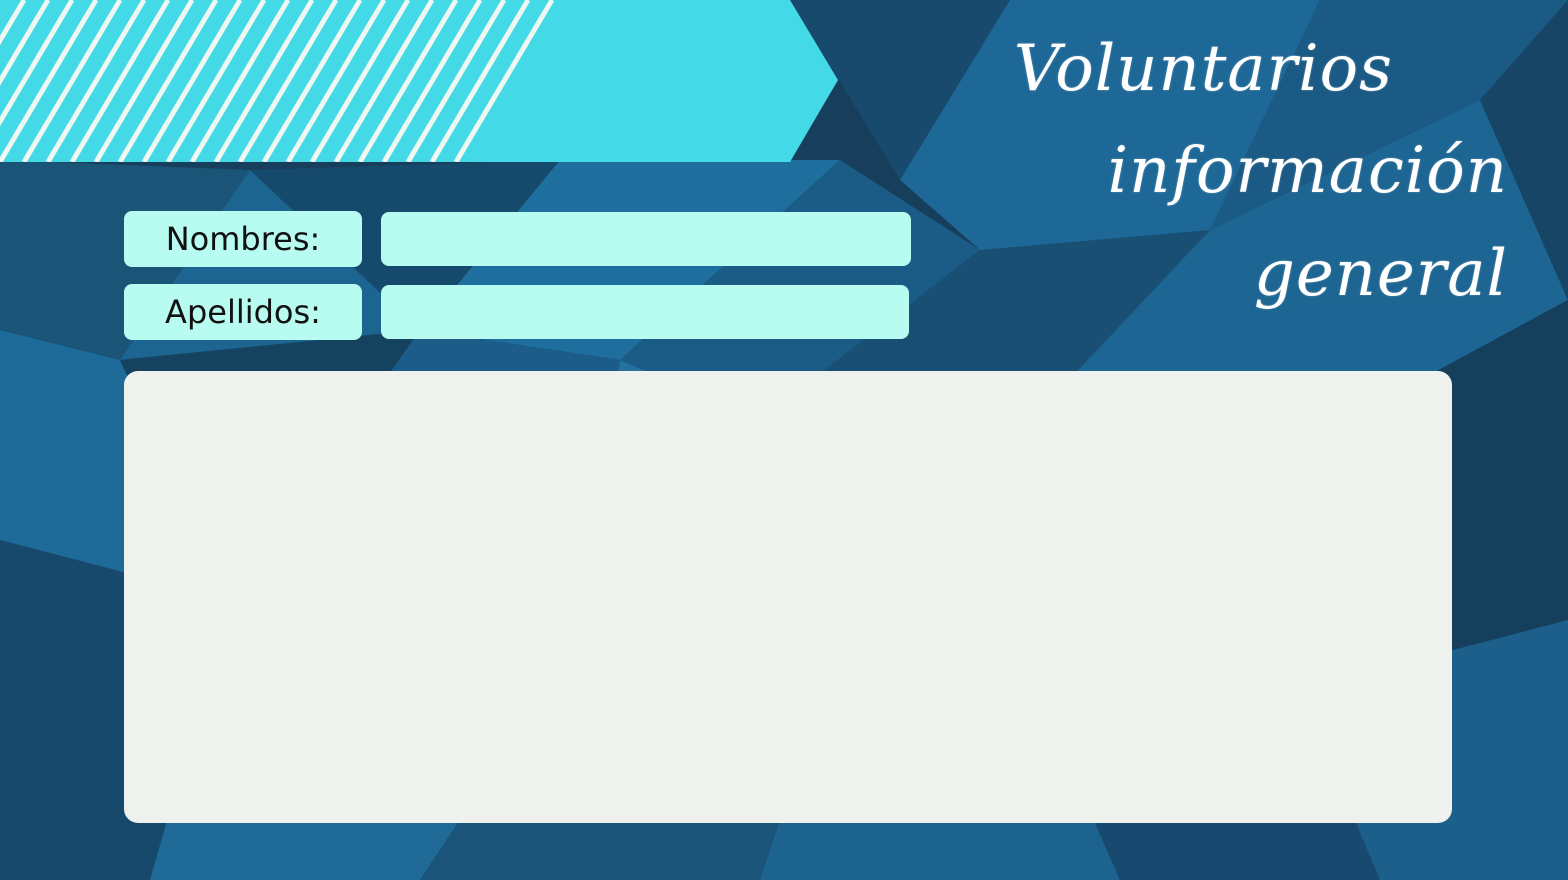  I want to click on nombres-field, so click(646, 239).